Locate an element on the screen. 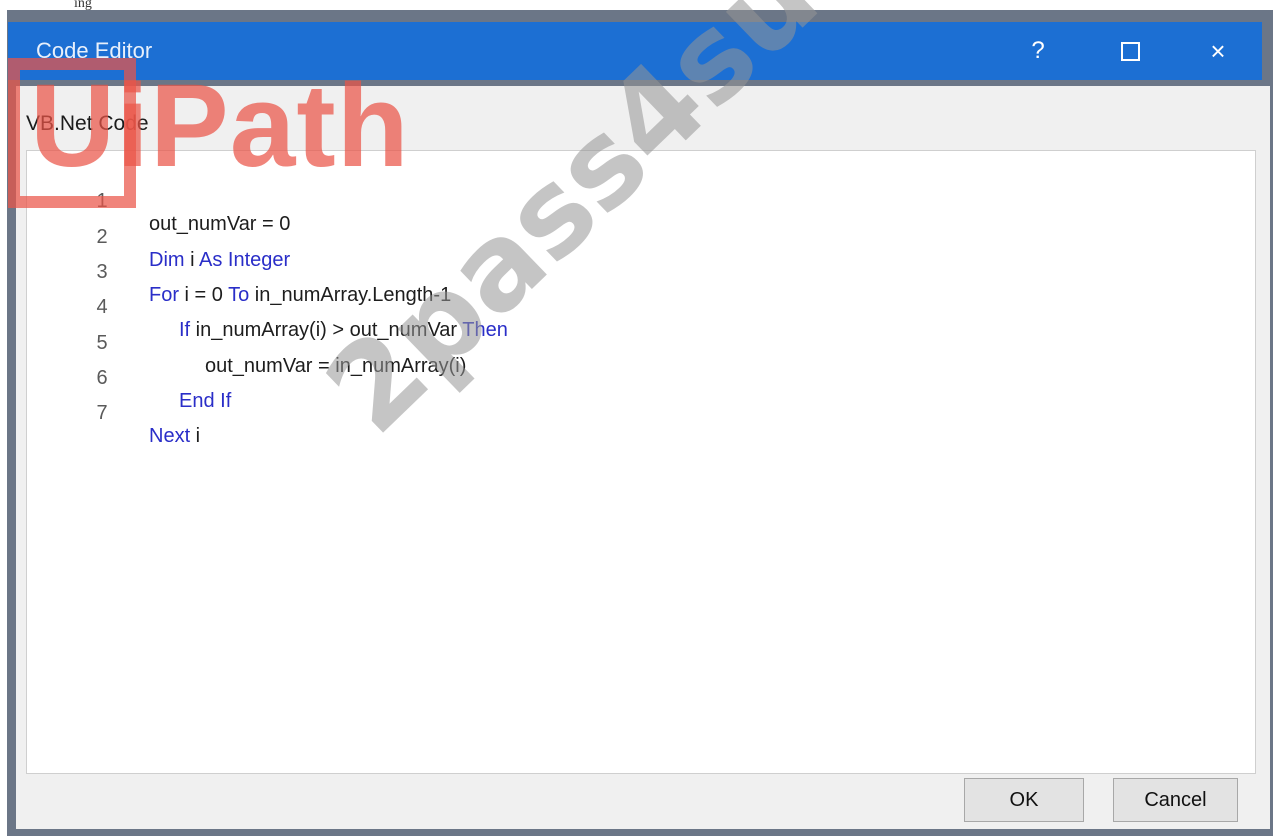 Image resolution: width=1275 pixels, height=839 pixels. logo-text: UiPath is located at coordinates (220, 126).